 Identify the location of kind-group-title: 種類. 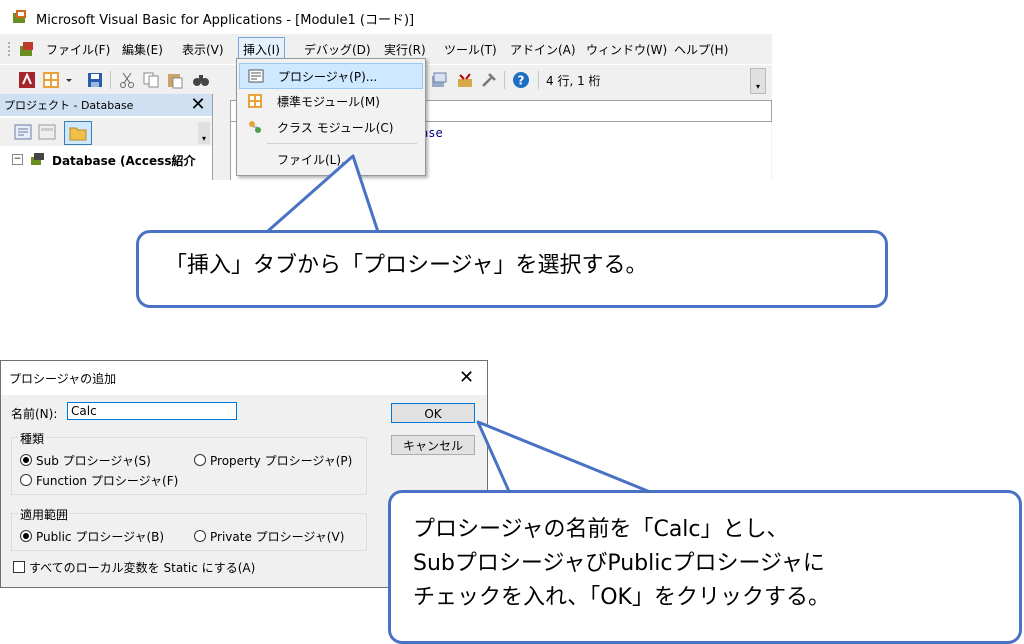
(32, 438).